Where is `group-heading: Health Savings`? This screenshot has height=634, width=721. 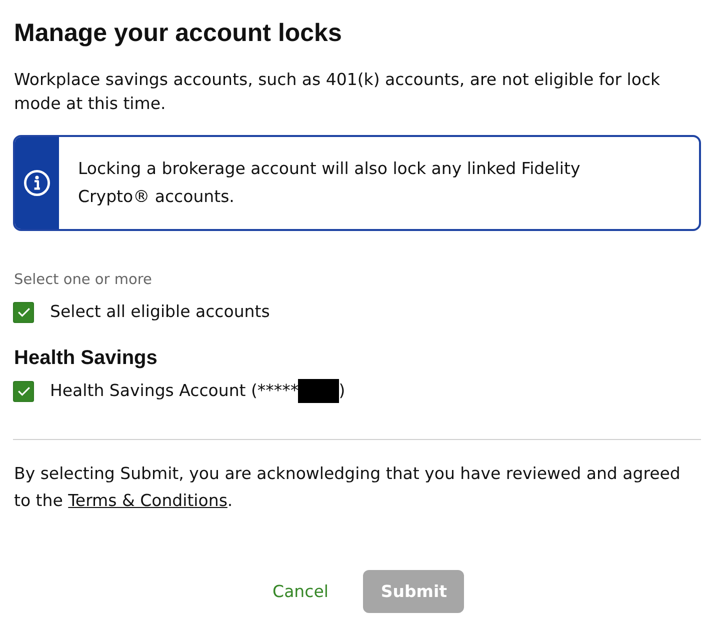 group-heading: Health Savings is located at coordinates (86, 358).